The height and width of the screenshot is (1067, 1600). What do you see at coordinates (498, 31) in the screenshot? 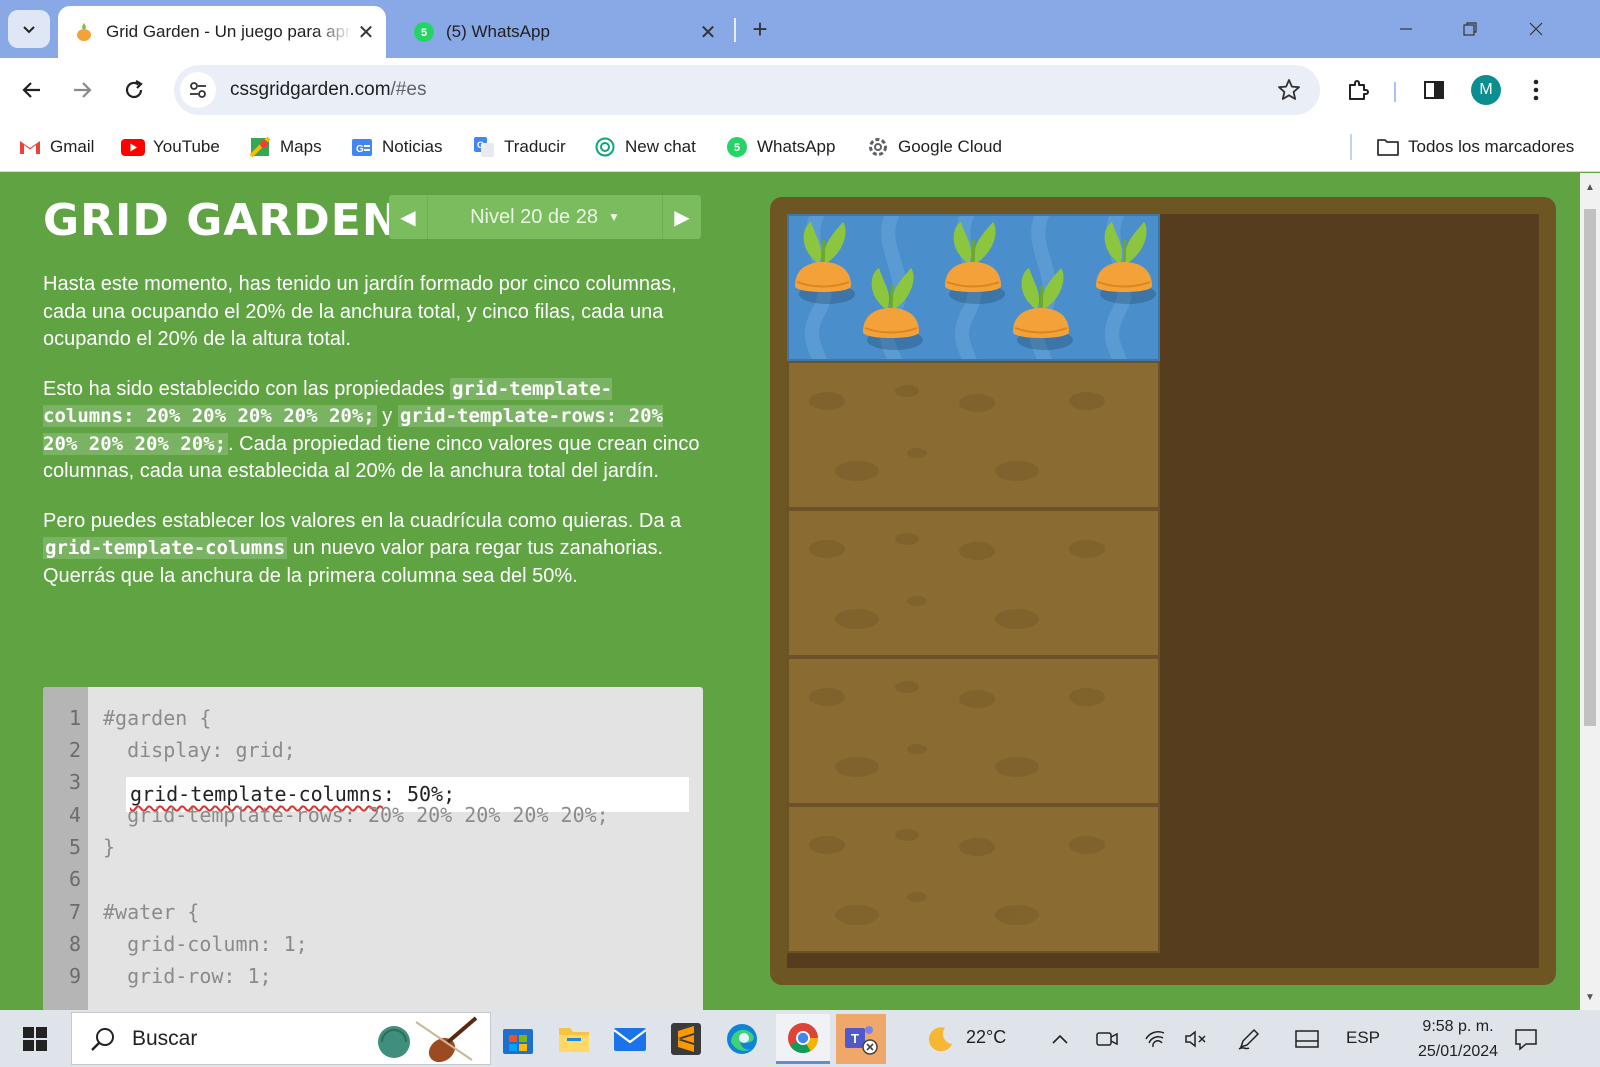
I see `tab-title: (5) WhatsApp` at bounding box center [498, 31].